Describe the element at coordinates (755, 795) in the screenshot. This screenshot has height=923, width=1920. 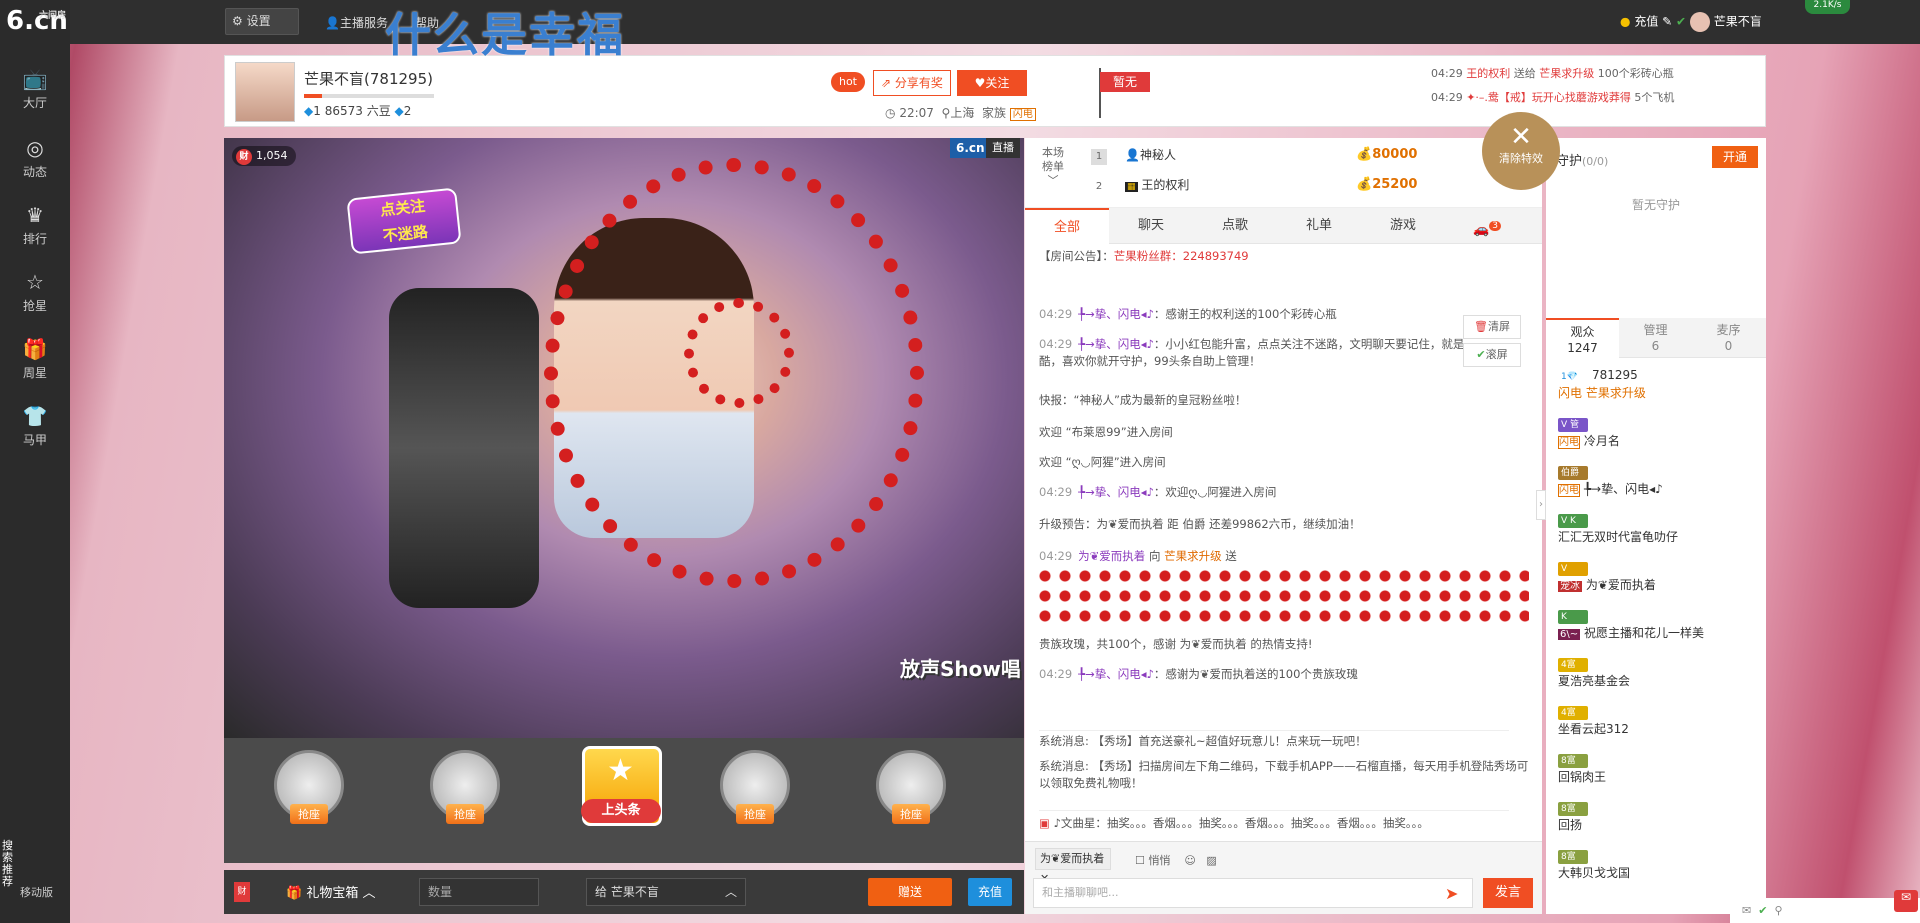
I see `seat-3: 抢座` at that location.